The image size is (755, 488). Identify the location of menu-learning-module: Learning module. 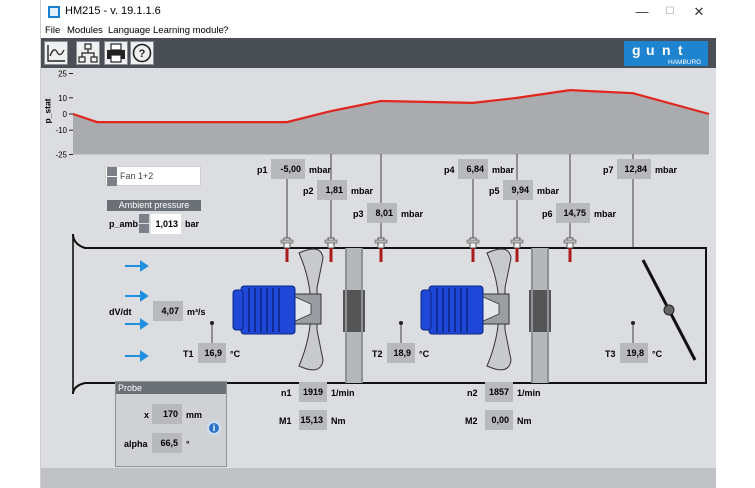
(188, 30).